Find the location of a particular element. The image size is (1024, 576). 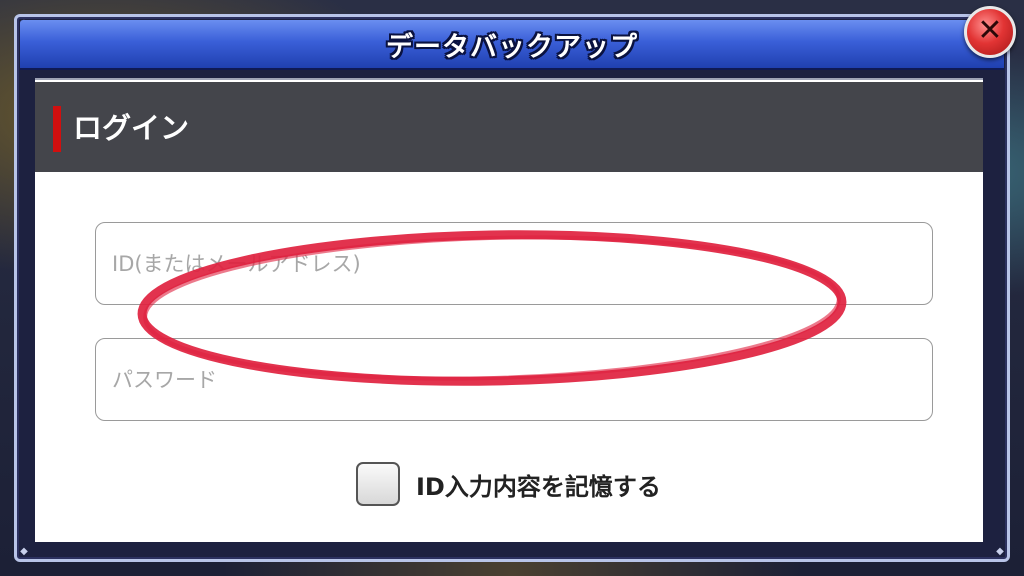

remember-id-checkbox is located at coordinates (378, 484).